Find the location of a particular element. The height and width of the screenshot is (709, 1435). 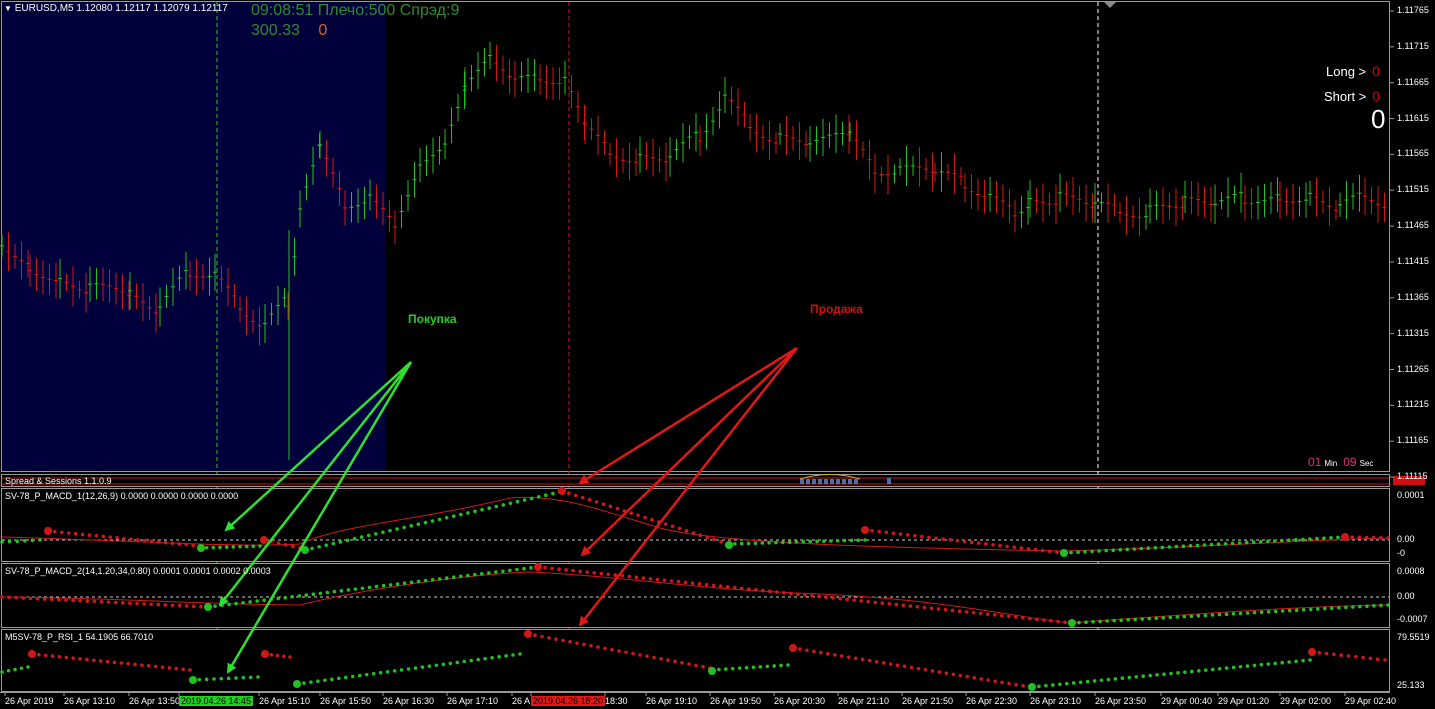

long-label: Long > is located at coordinates (1346, 71).